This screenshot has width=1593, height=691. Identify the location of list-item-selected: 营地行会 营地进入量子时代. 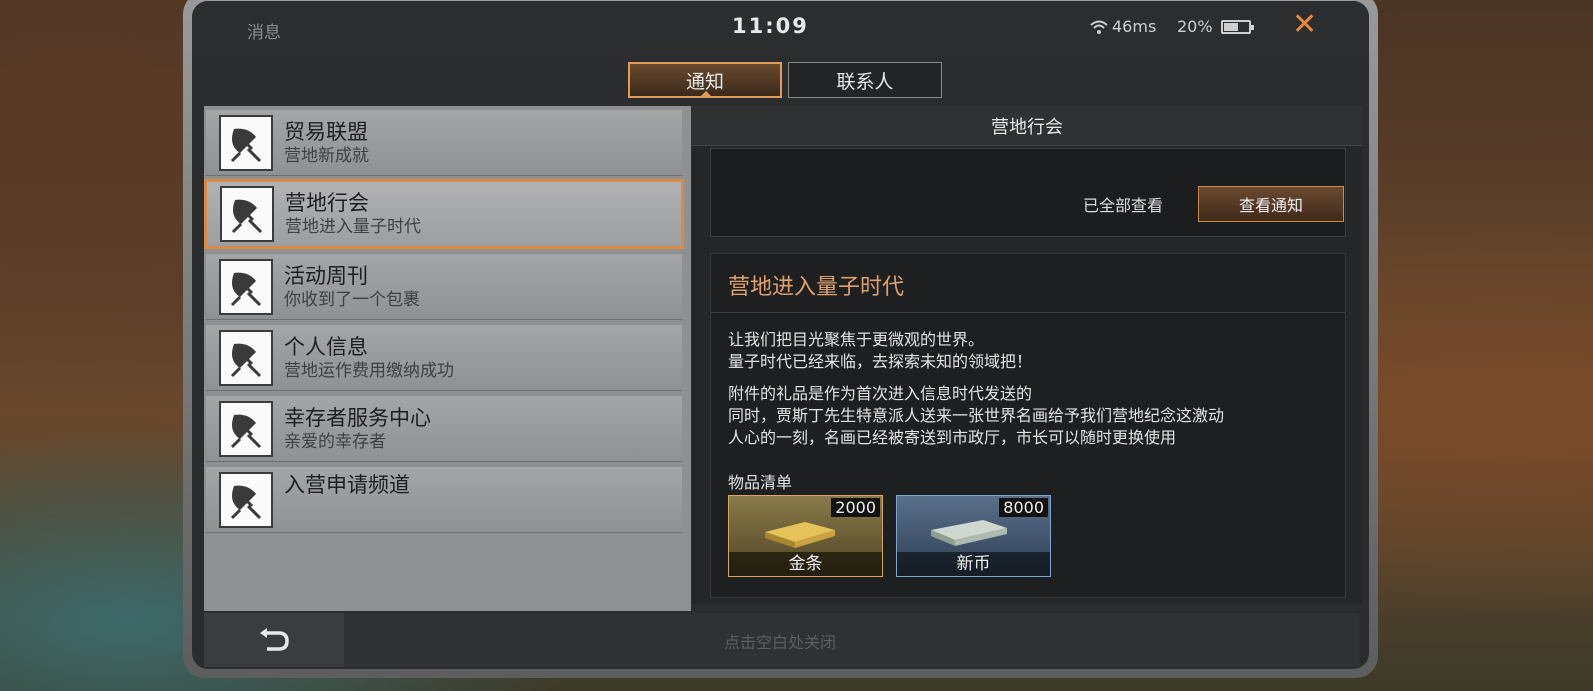
(444, 214).